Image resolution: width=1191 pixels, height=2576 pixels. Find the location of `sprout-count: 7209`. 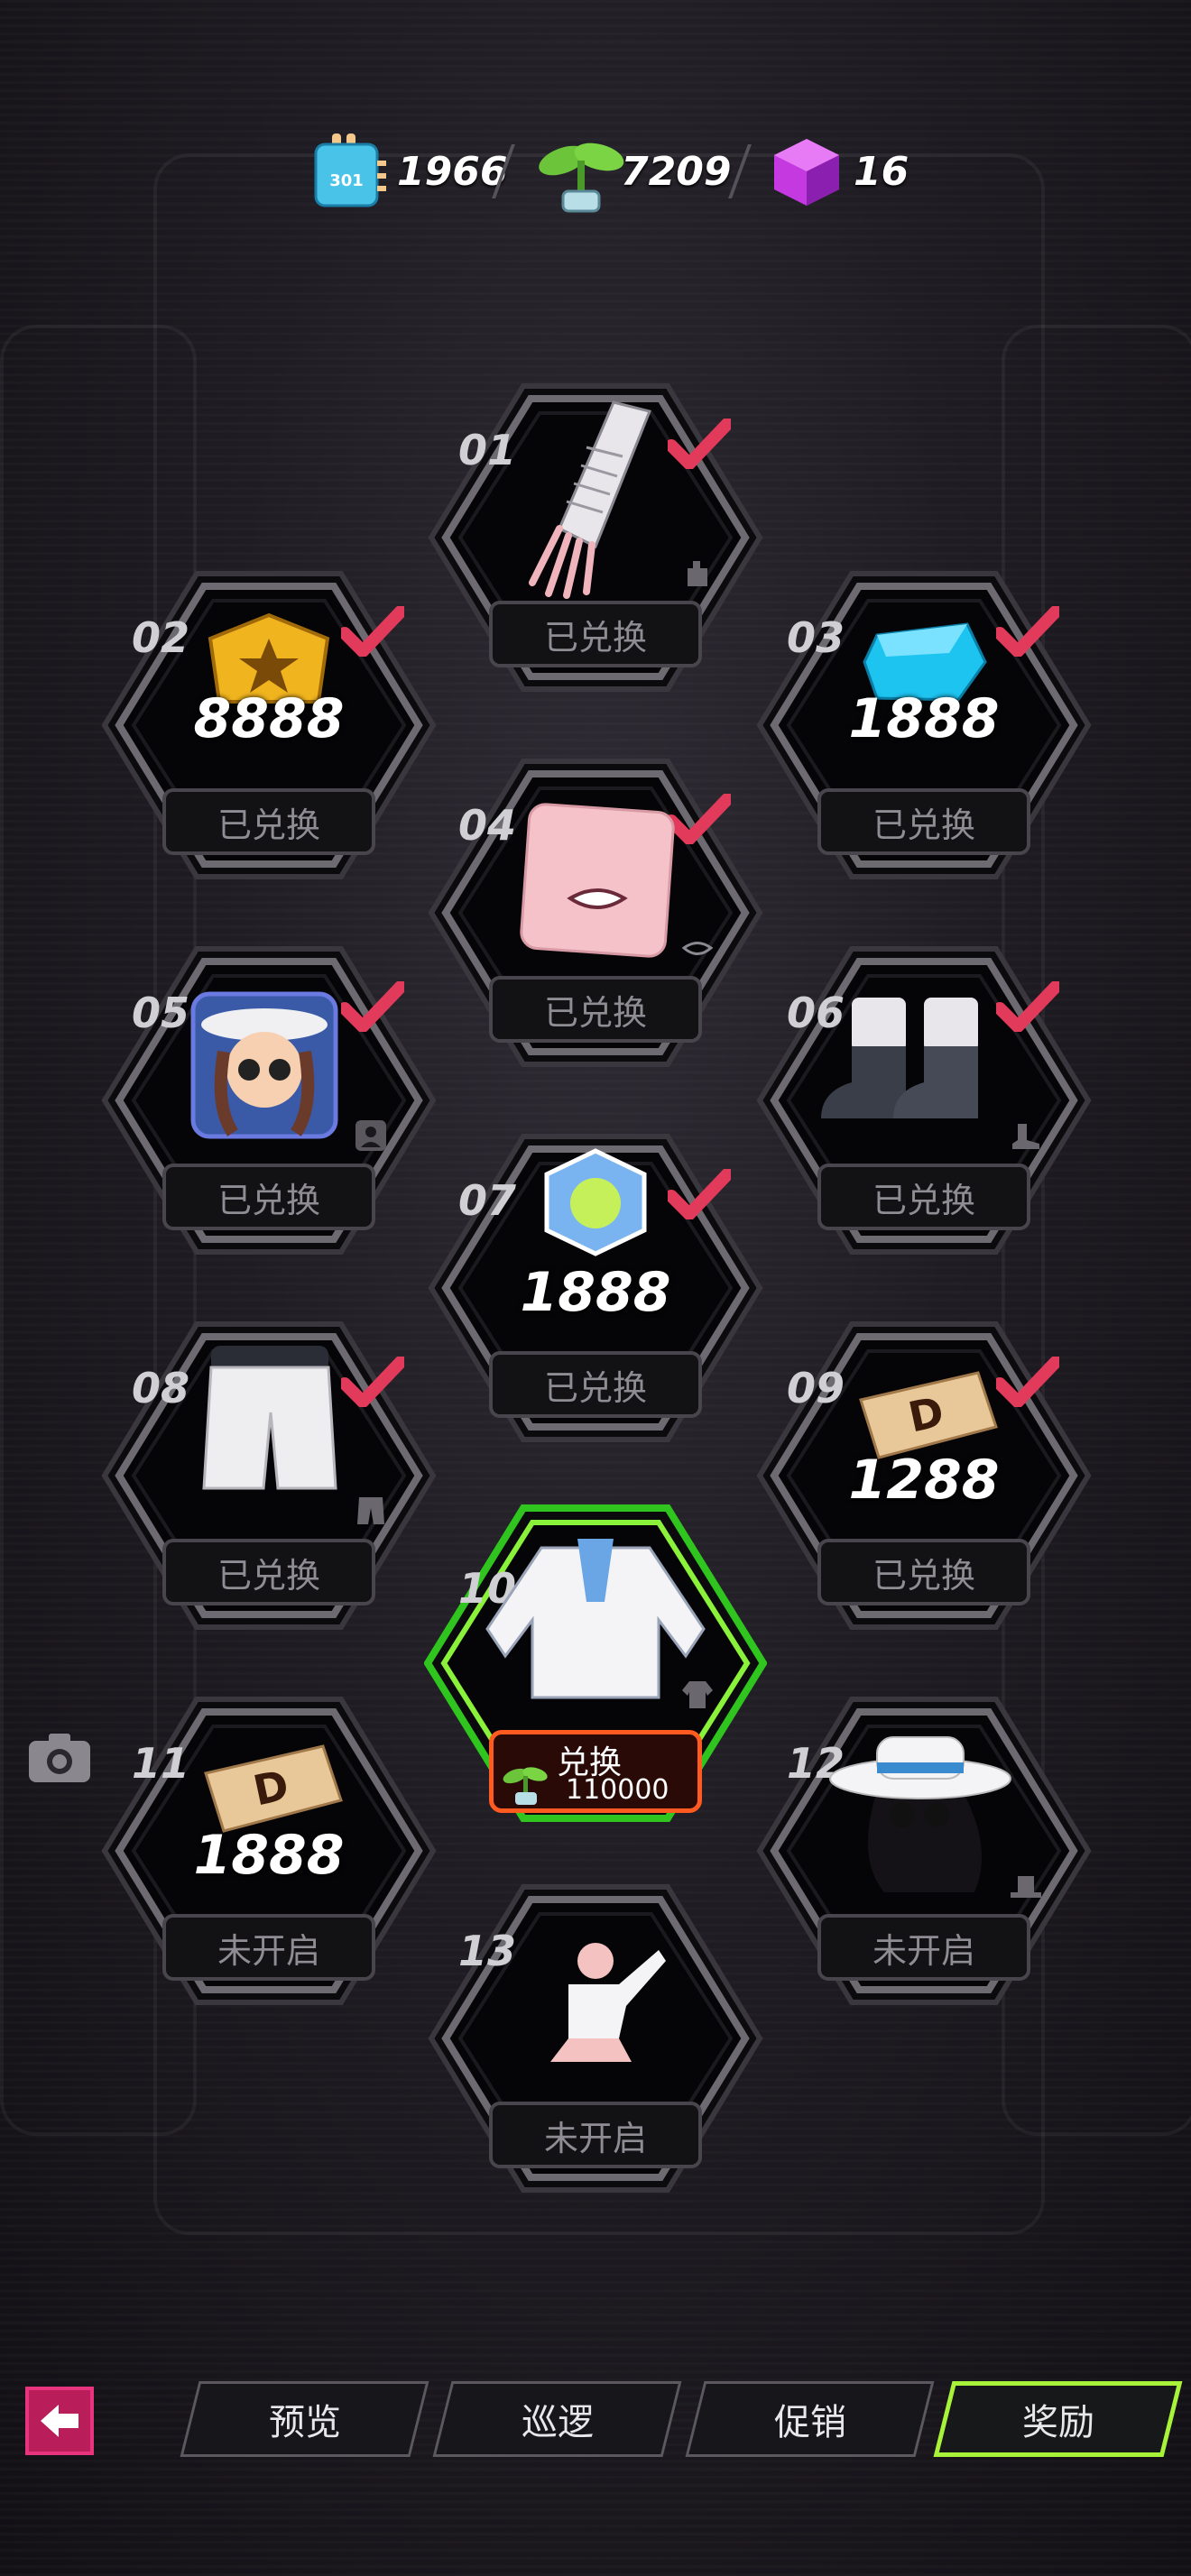

sprout-count: 7209 is located at coordinates (676, 171).